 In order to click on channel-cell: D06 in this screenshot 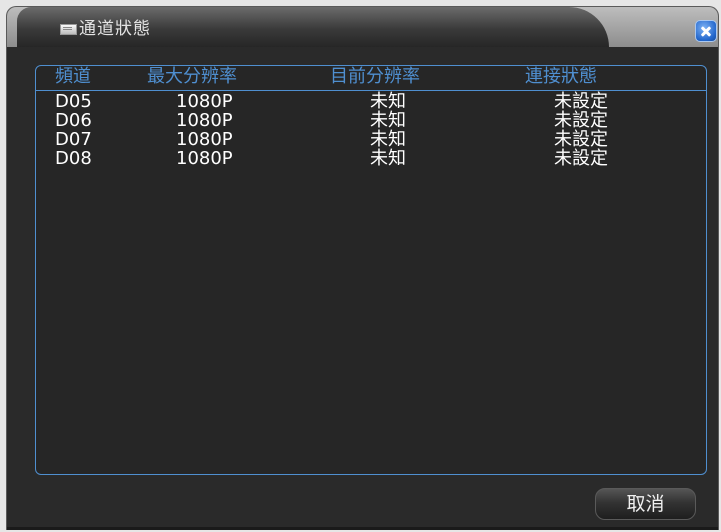, I will do `click(73, 120)`.